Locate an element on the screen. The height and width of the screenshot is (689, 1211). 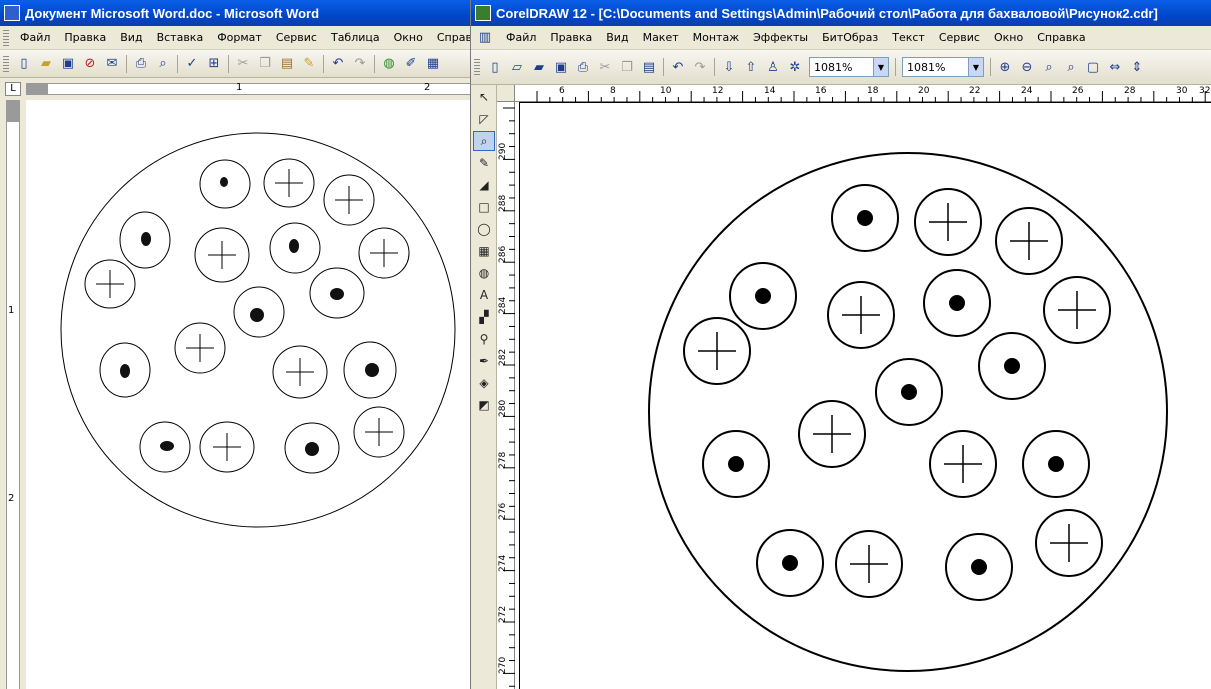
corel-toolbox: ↖ ◸ ⌕ ✎ ◢ □ ◯ ▦ ◍ A ▞ ⚲ ✒ ◈ ◩ is located at coordinates (484, 387).